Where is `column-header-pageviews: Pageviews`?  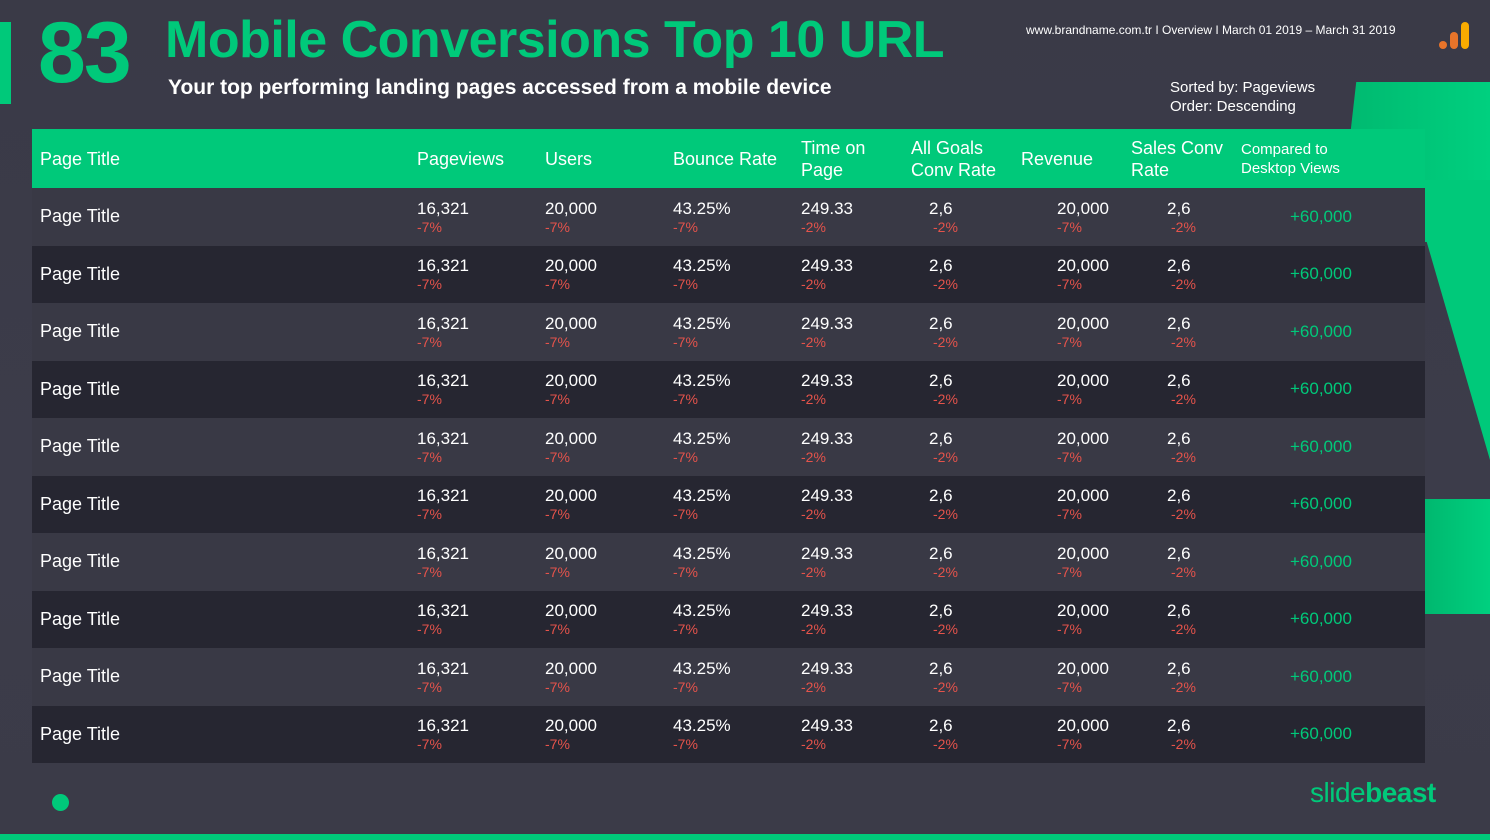 column-header-pageviews: Pageviews is located at coordinates (481, 159).